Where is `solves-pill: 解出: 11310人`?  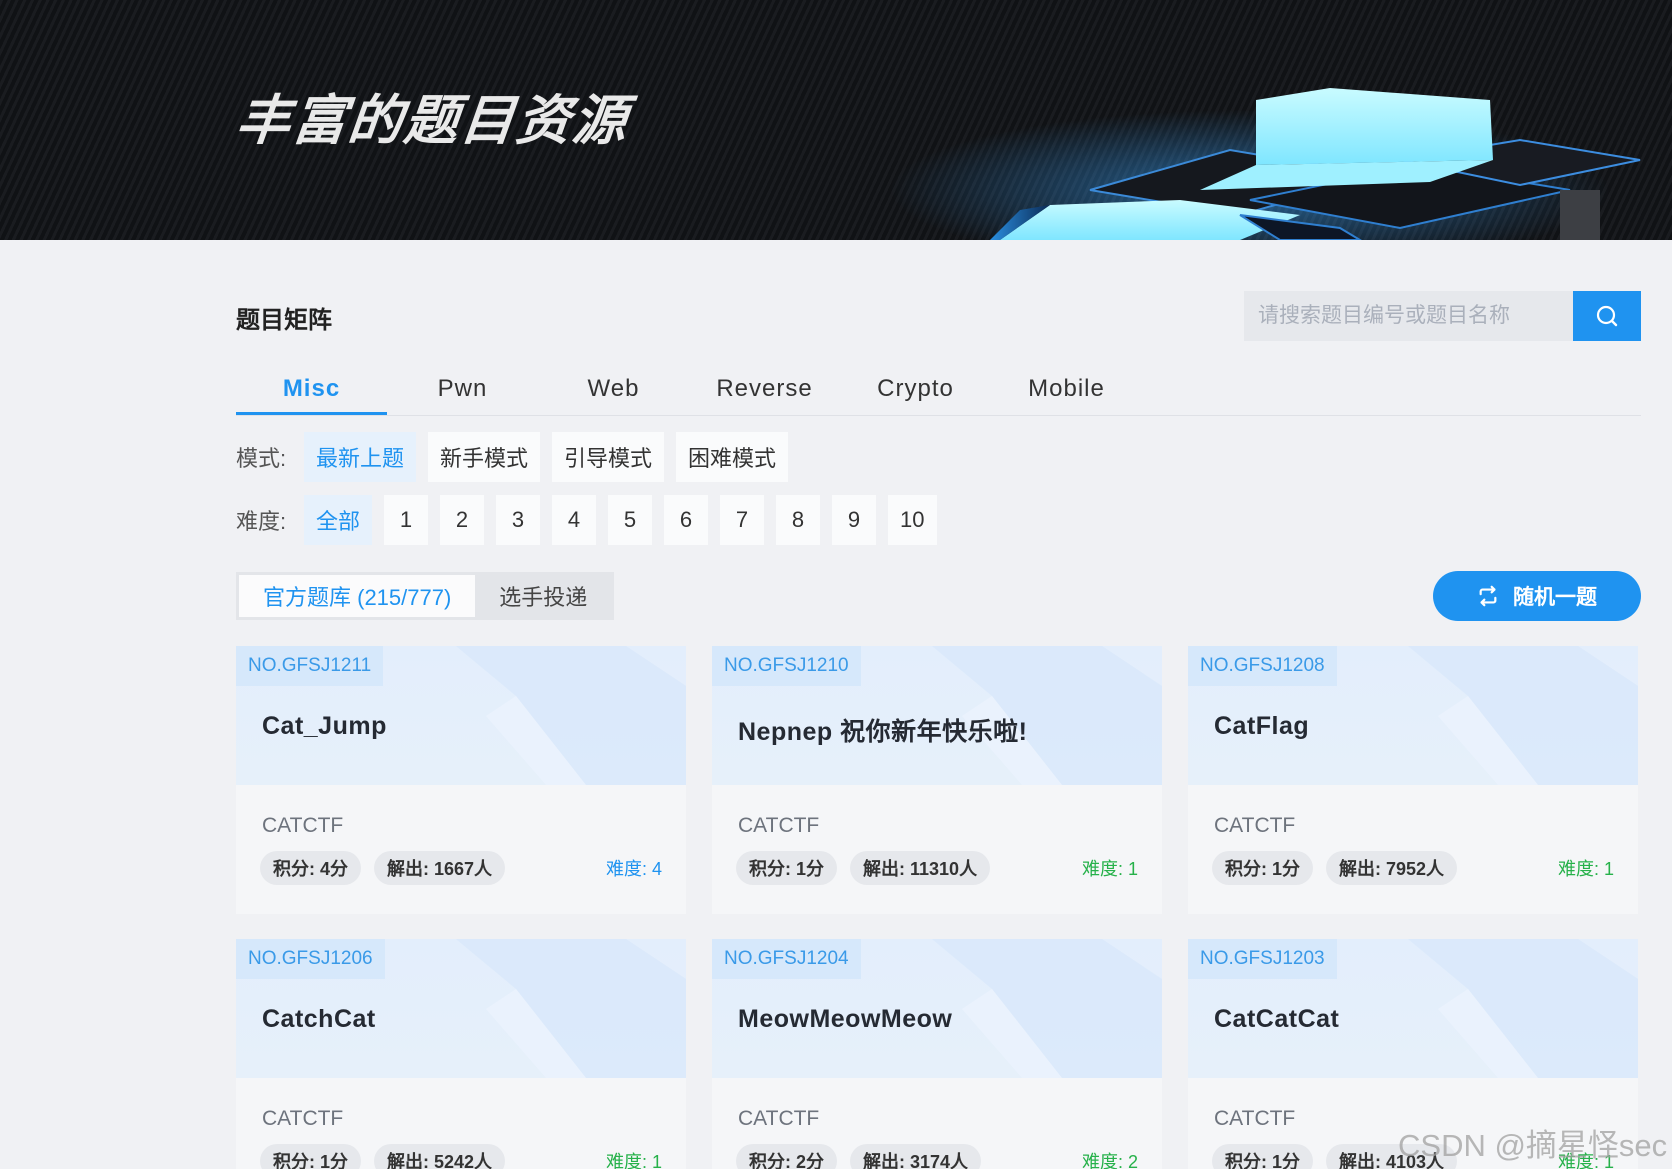
solves-pill: 解出: 11310人 is located at coordinates (920, 868).